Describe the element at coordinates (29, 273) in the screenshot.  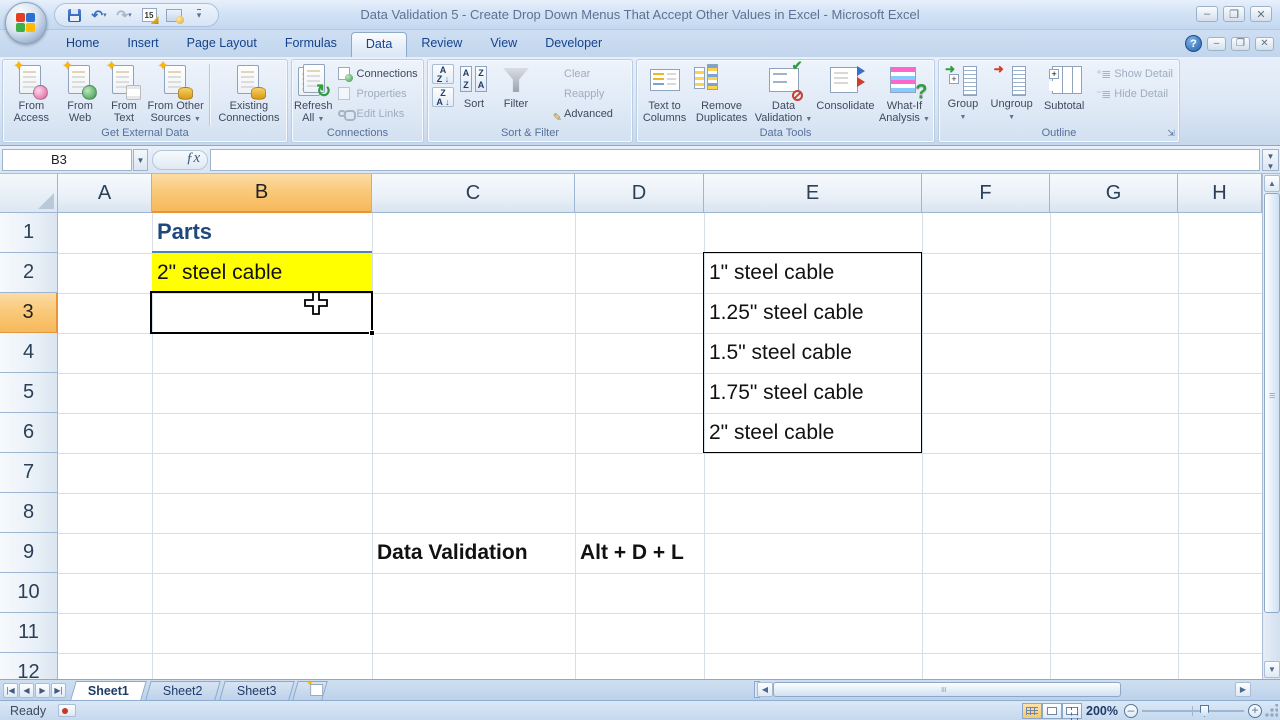
I see `row-header-2: 2` at that location.